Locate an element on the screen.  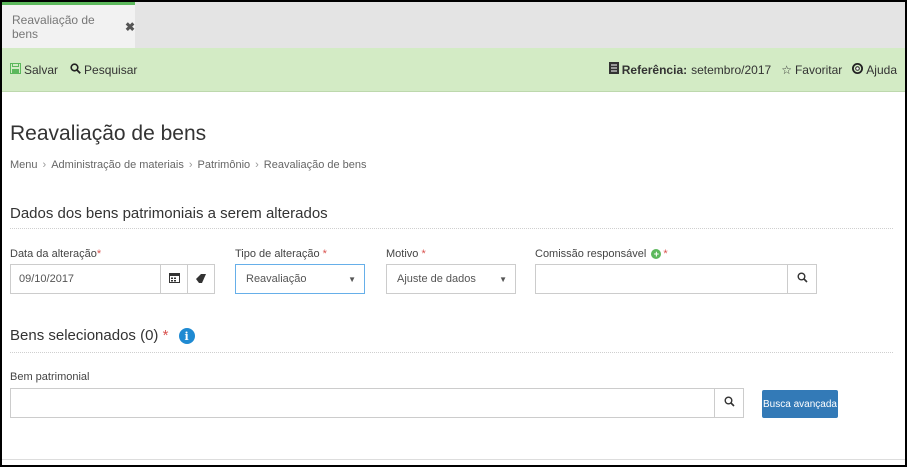
search-button: Pesquisar is located at coordinates (103, 70).